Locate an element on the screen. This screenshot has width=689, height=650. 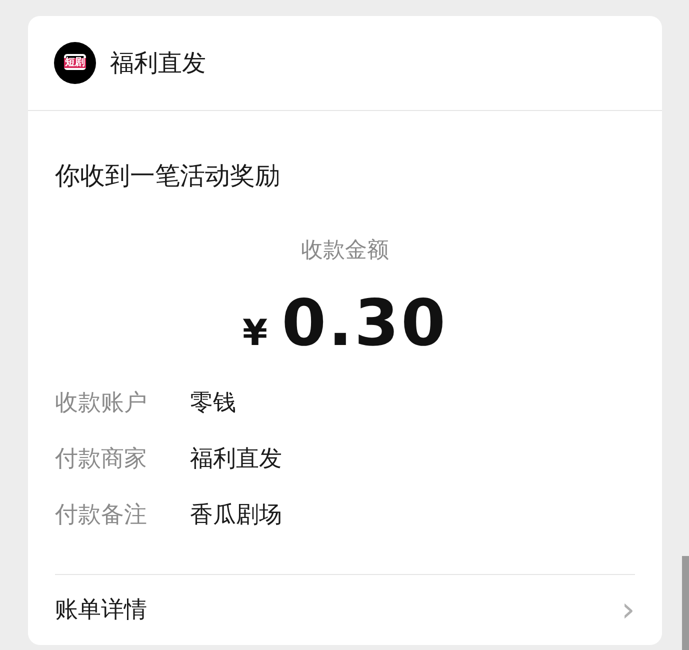
sender-name: 福利直发 is located at coordinates (158, 64).